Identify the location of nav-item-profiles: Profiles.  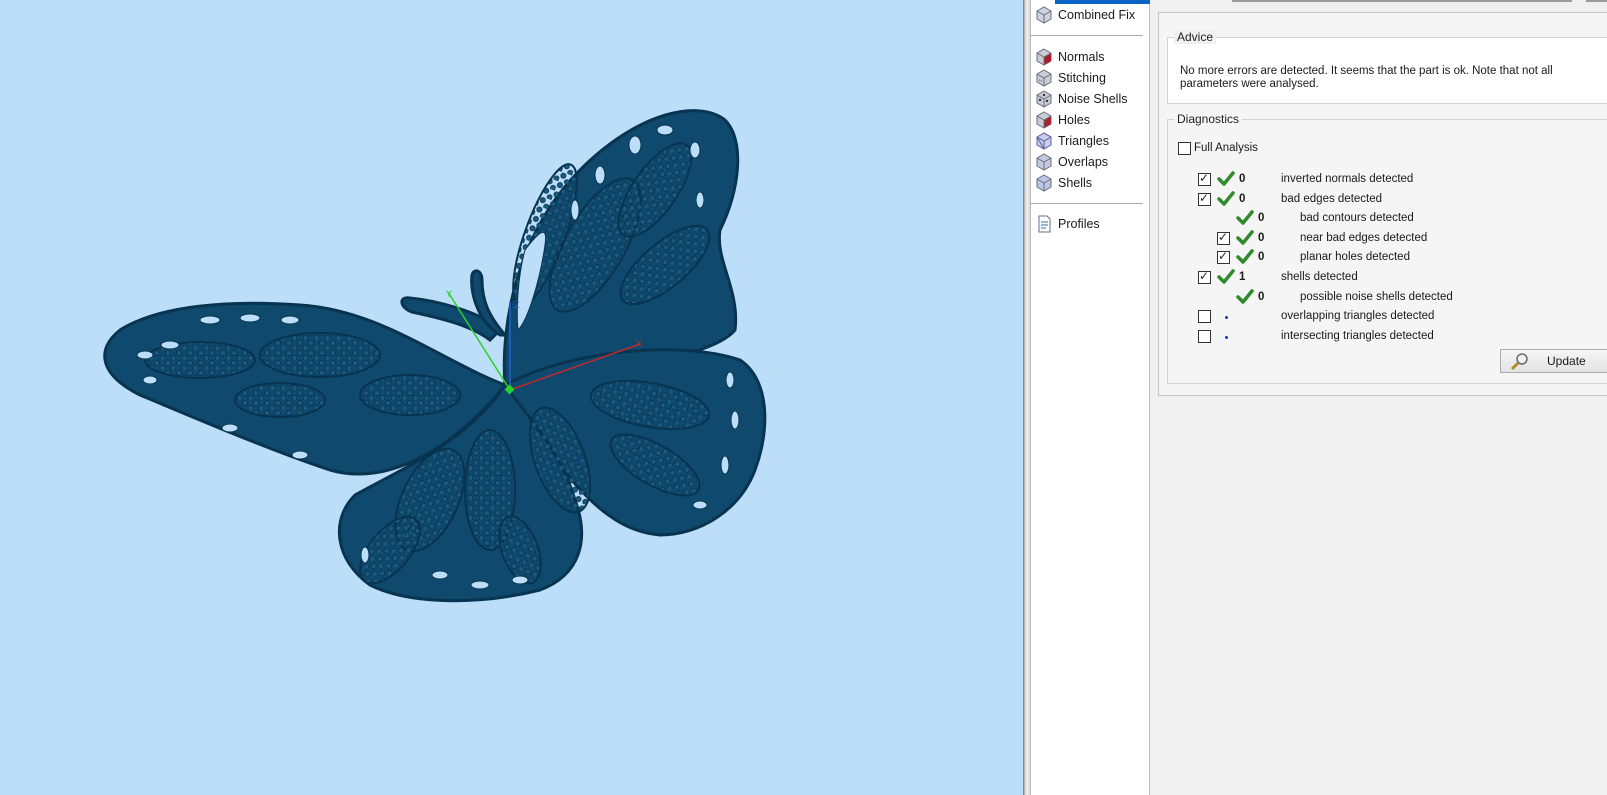
(1067, 224).